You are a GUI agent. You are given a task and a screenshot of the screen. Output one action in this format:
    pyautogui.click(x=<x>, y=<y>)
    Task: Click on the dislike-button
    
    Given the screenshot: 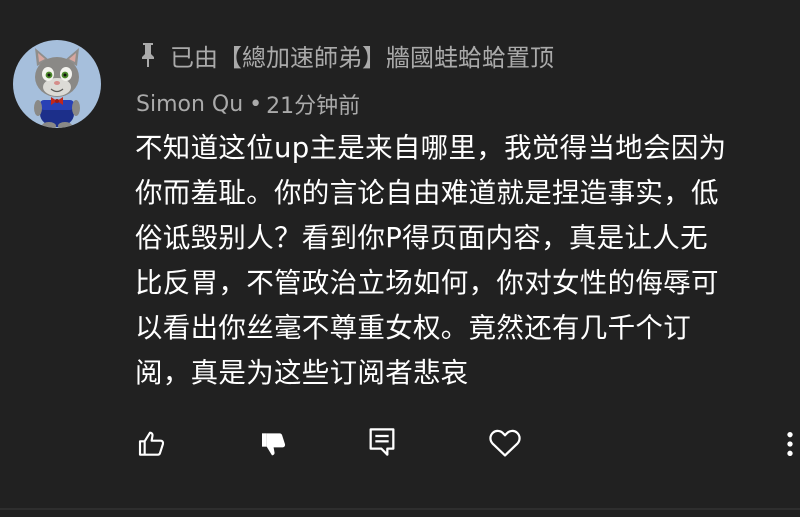 What is the action you would take?
    pyautogui.click(x=274, y=444)
    